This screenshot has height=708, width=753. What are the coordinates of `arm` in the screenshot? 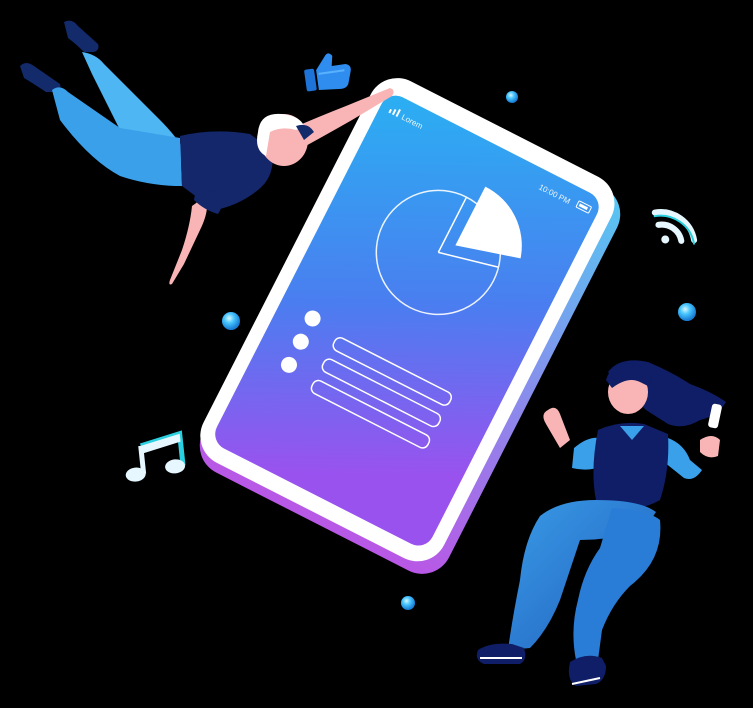 It's located at (188, 240).